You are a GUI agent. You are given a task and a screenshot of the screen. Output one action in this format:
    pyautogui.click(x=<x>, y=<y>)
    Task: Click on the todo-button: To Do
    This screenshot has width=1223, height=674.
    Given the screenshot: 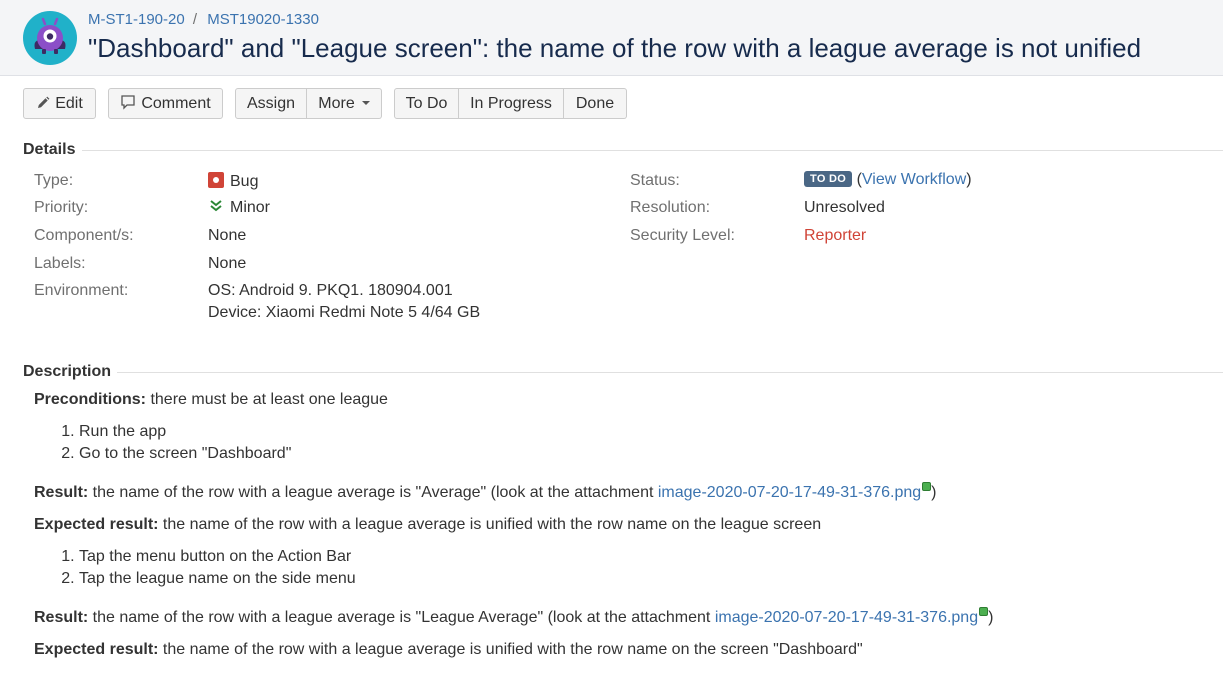 What is the action you would take?
    pyautogui.click(x=426, y=103)
    